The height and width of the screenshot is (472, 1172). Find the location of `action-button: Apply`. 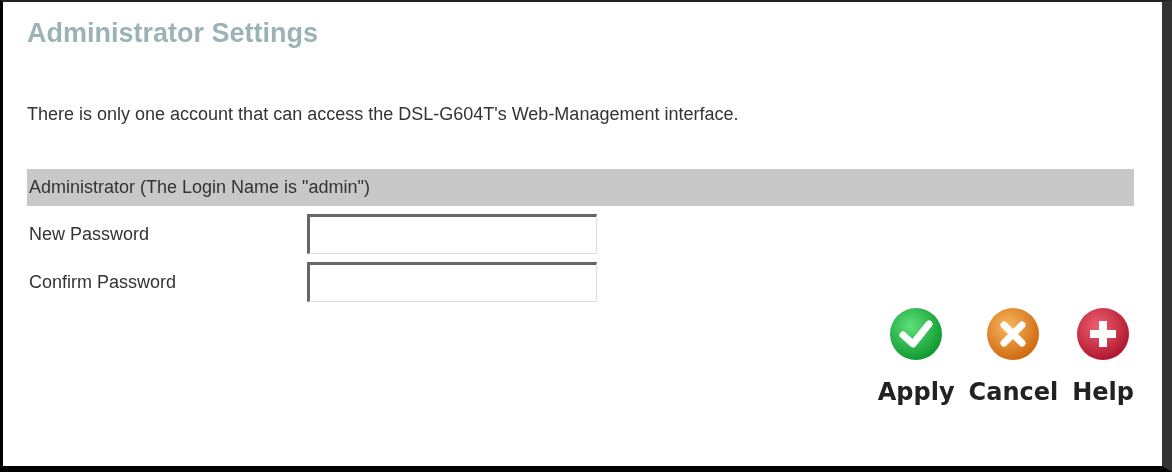

action-button: Apply is located at coordinates (916, 356).